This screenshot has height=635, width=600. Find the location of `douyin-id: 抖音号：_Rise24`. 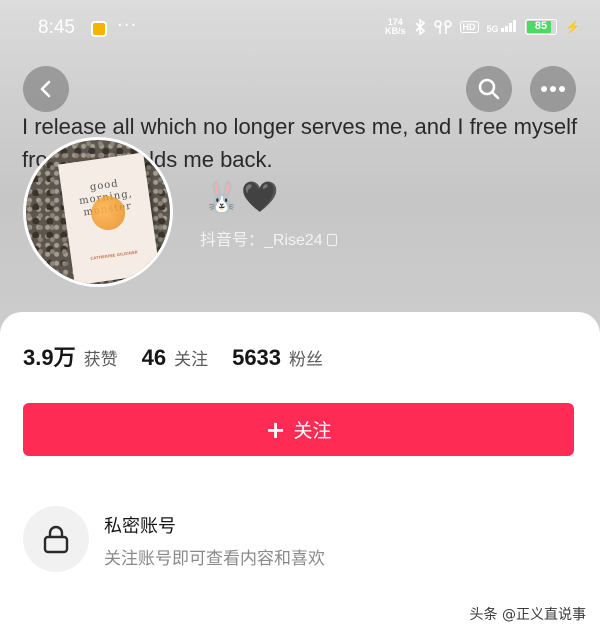

douyin-id: 抖音号：_Rise24 is located at coordinates (268, 238).